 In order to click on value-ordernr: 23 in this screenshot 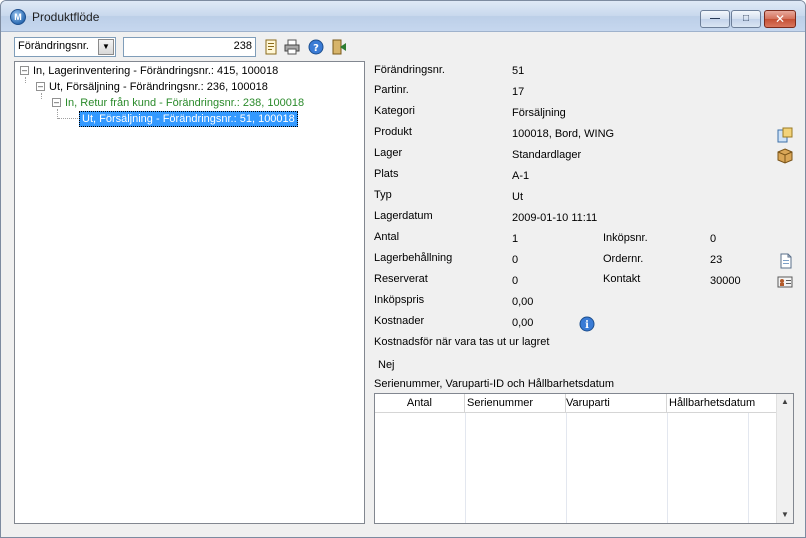, I will do `click(716, 260)`.